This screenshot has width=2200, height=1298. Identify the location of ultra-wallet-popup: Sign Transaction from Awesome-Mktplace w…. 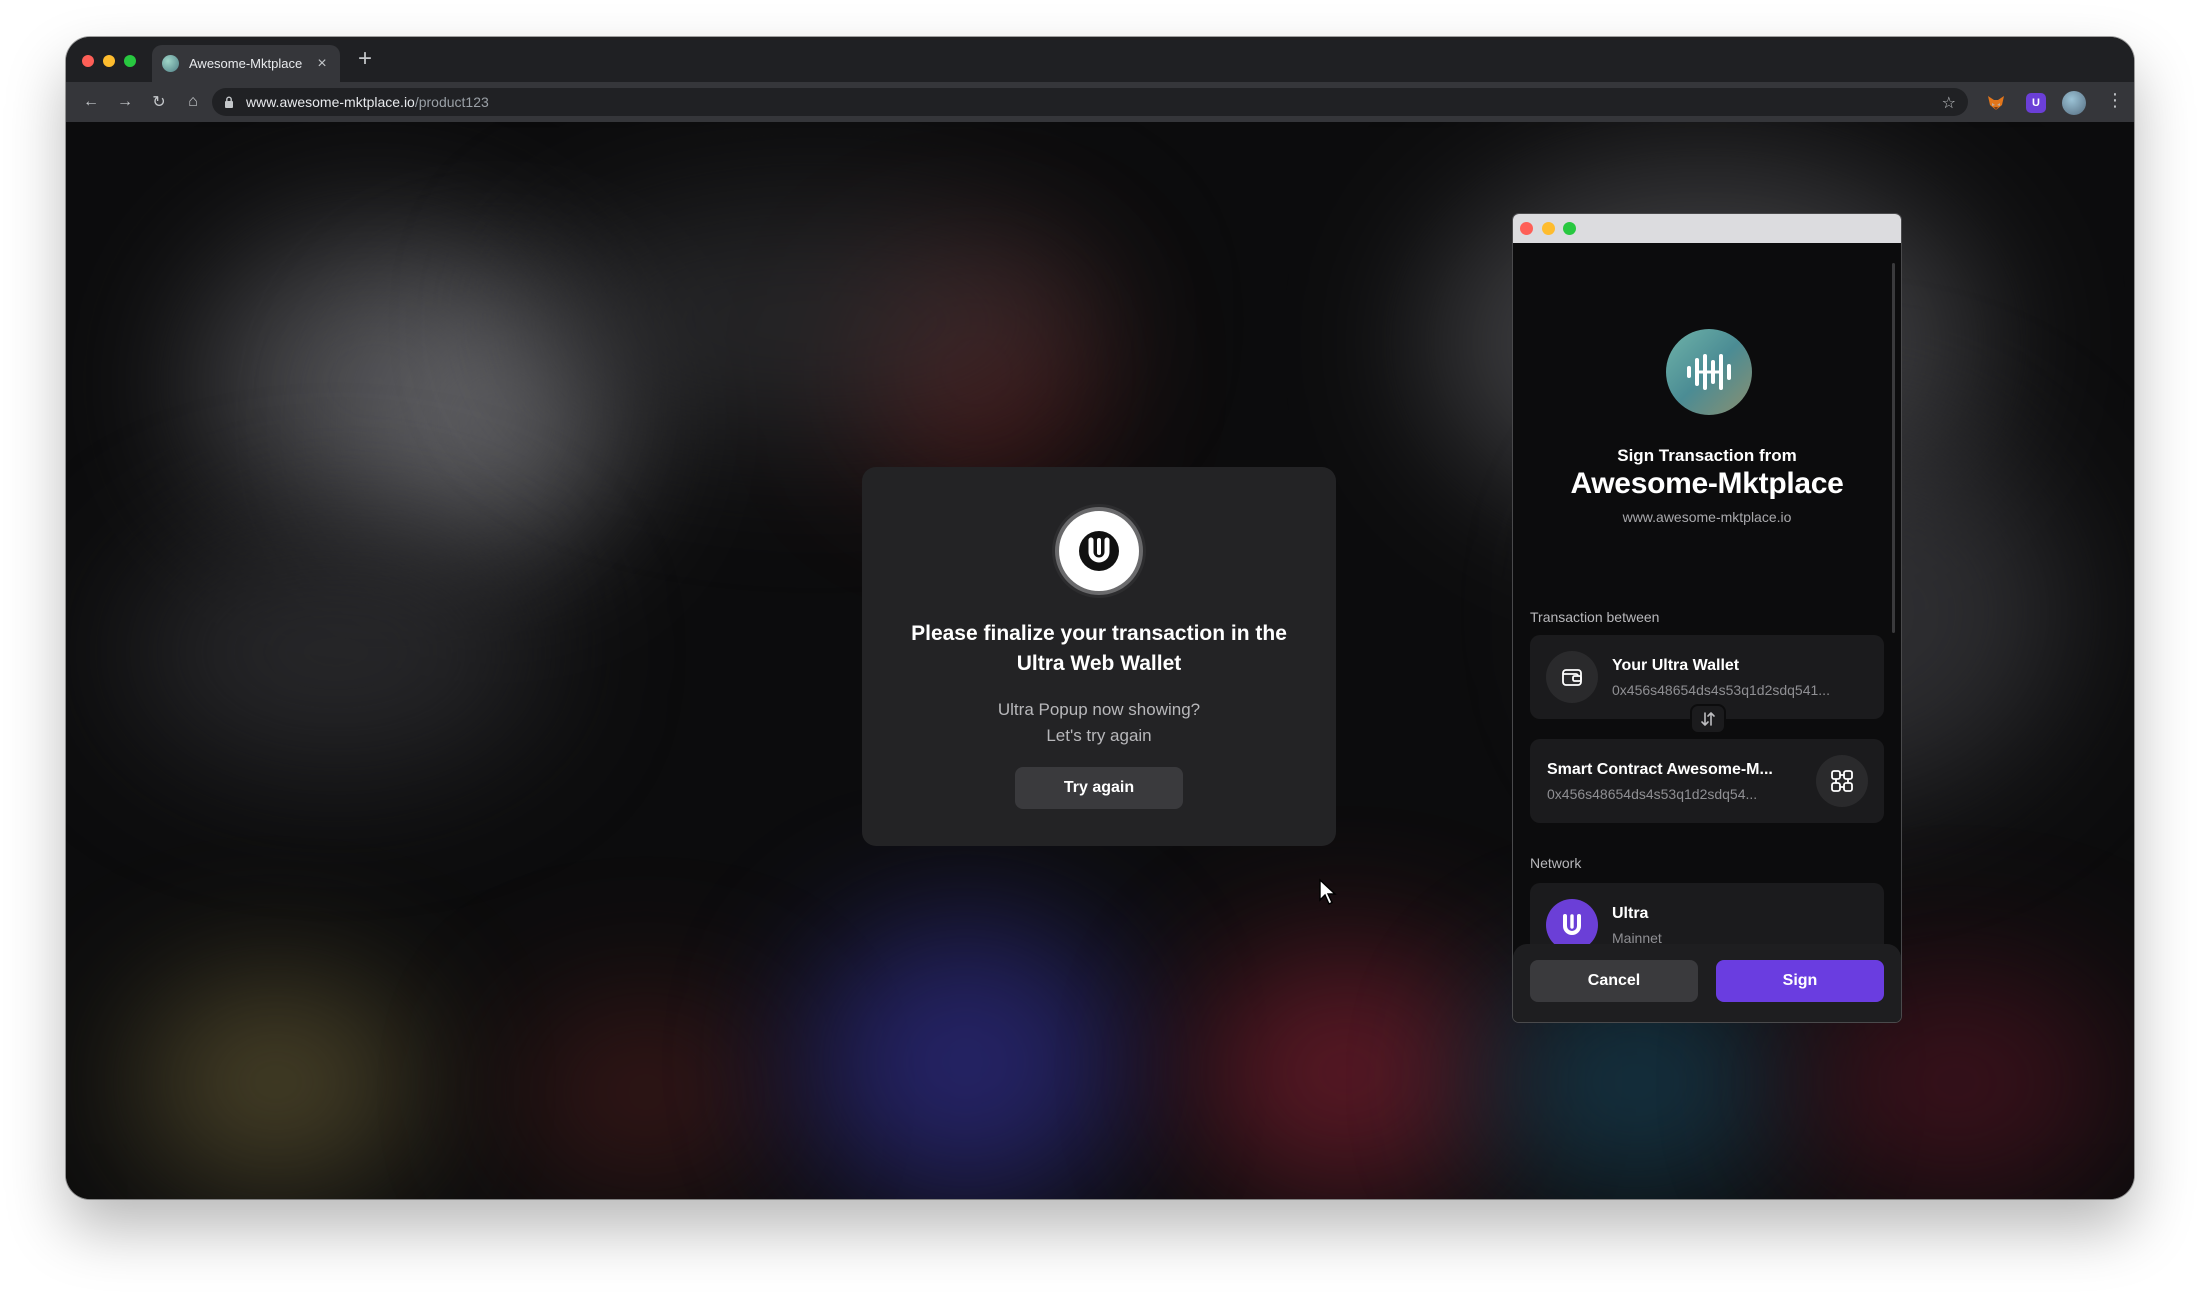
(1707, 618).